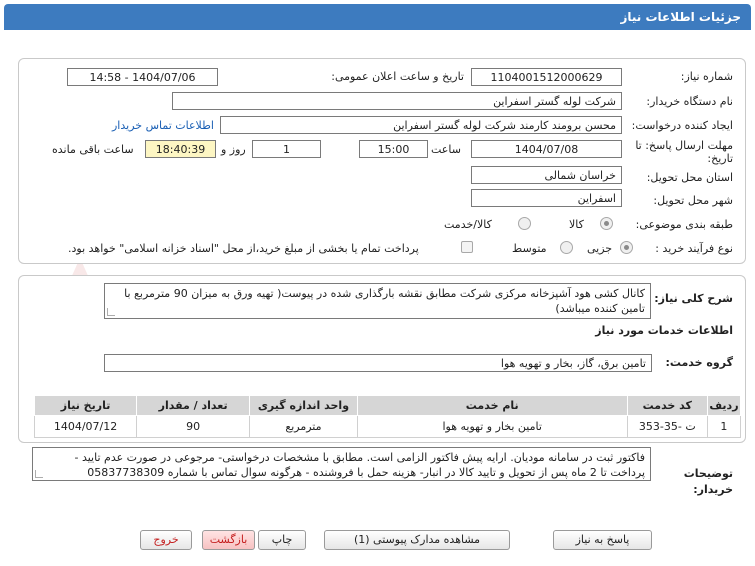 Image resolution: width=755 pixels, height=566 pixels. Describe the element at coordinates (85, 426) in the screenshot. I see `cell-need-date: 1404/07/12` at that location.